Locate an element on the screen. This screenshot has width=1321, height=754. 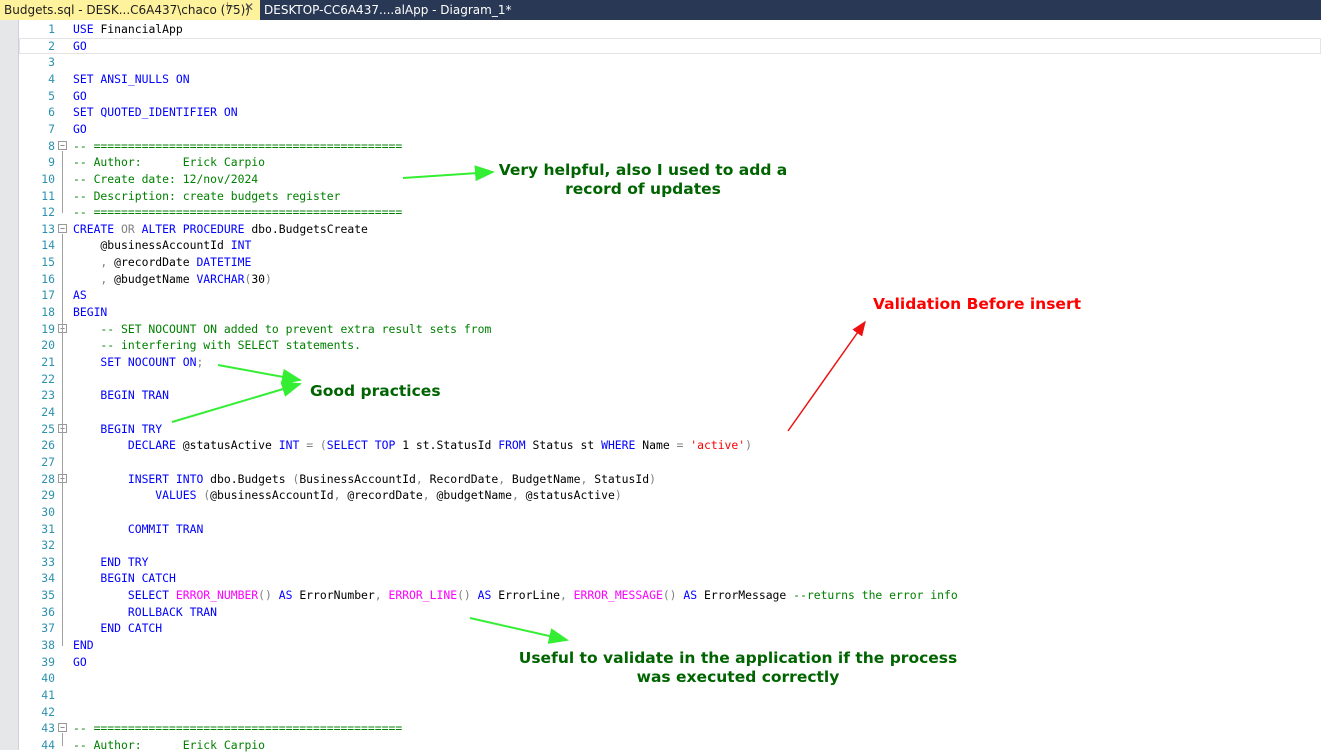
arrow-nocount is located at coordinates (259, 374).